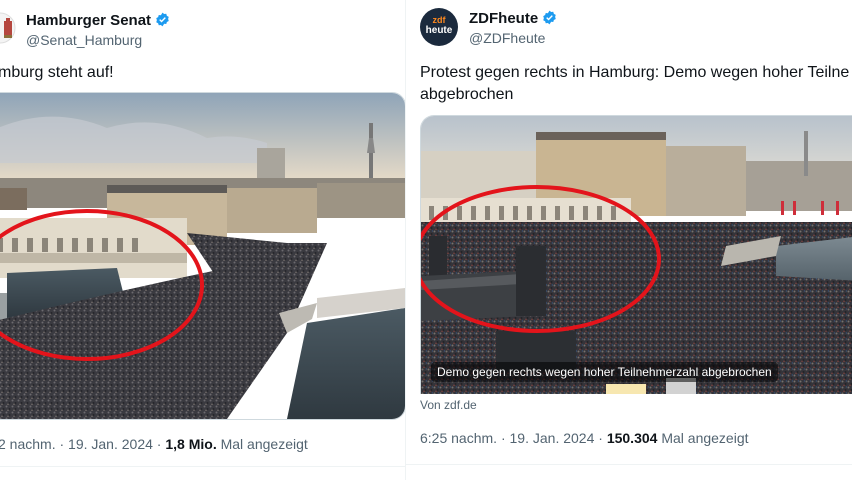  Describe the element at coordinates (448, 405) in the screenshot. I see `link-source: Von zdf.de` at that location.